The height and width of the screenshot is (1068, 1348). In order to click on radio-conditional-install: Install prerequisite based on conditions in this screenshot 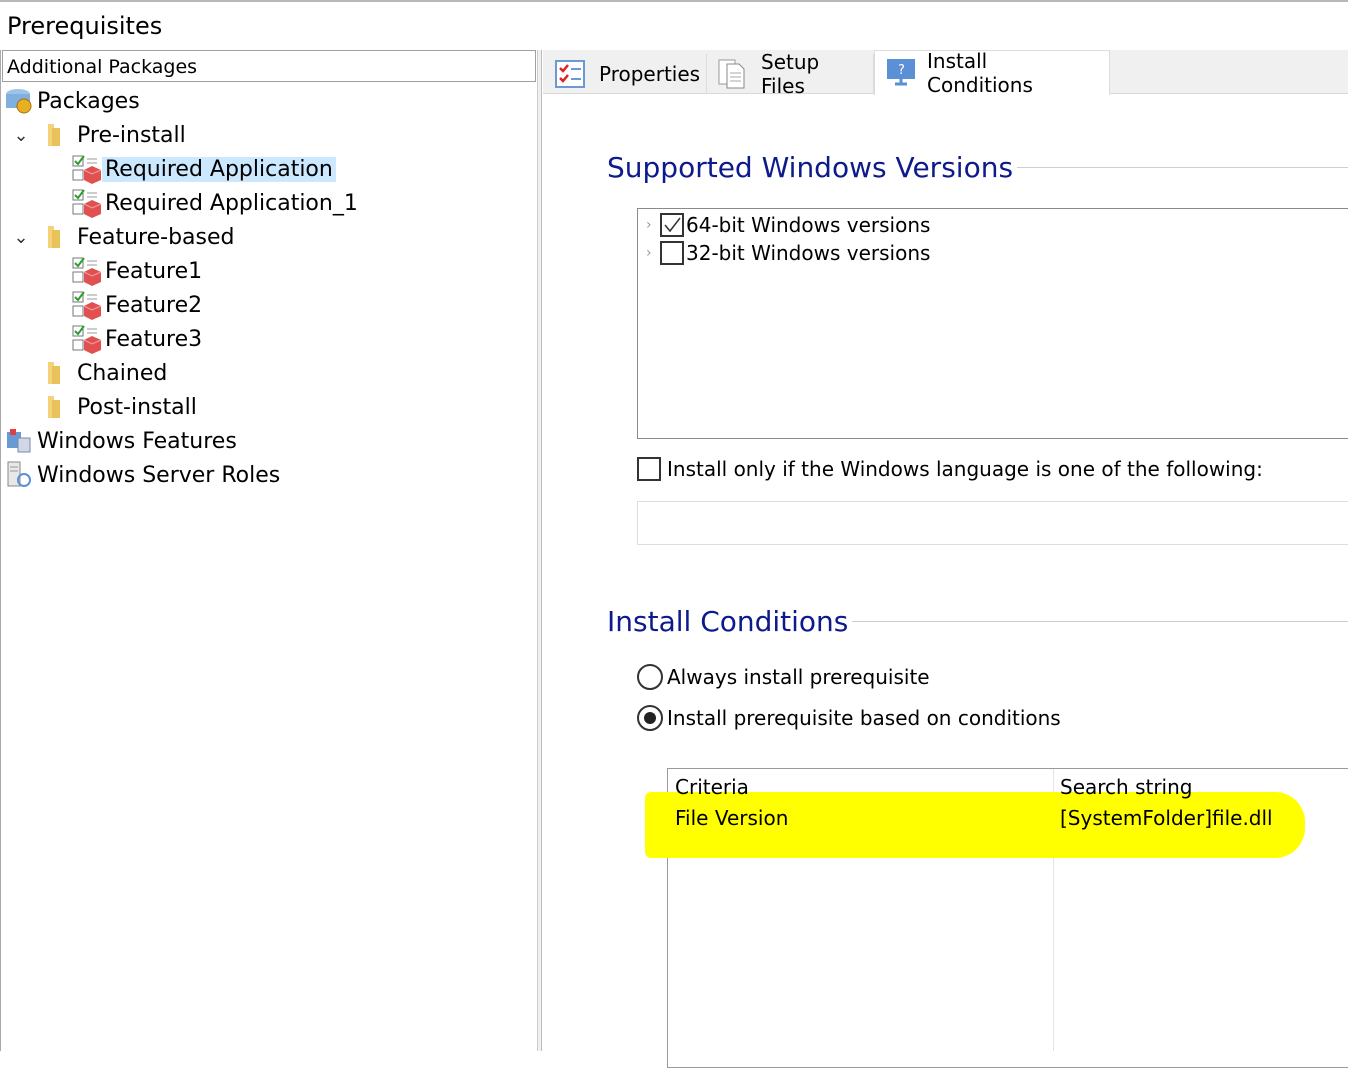, I will do `click(849, 718)`.